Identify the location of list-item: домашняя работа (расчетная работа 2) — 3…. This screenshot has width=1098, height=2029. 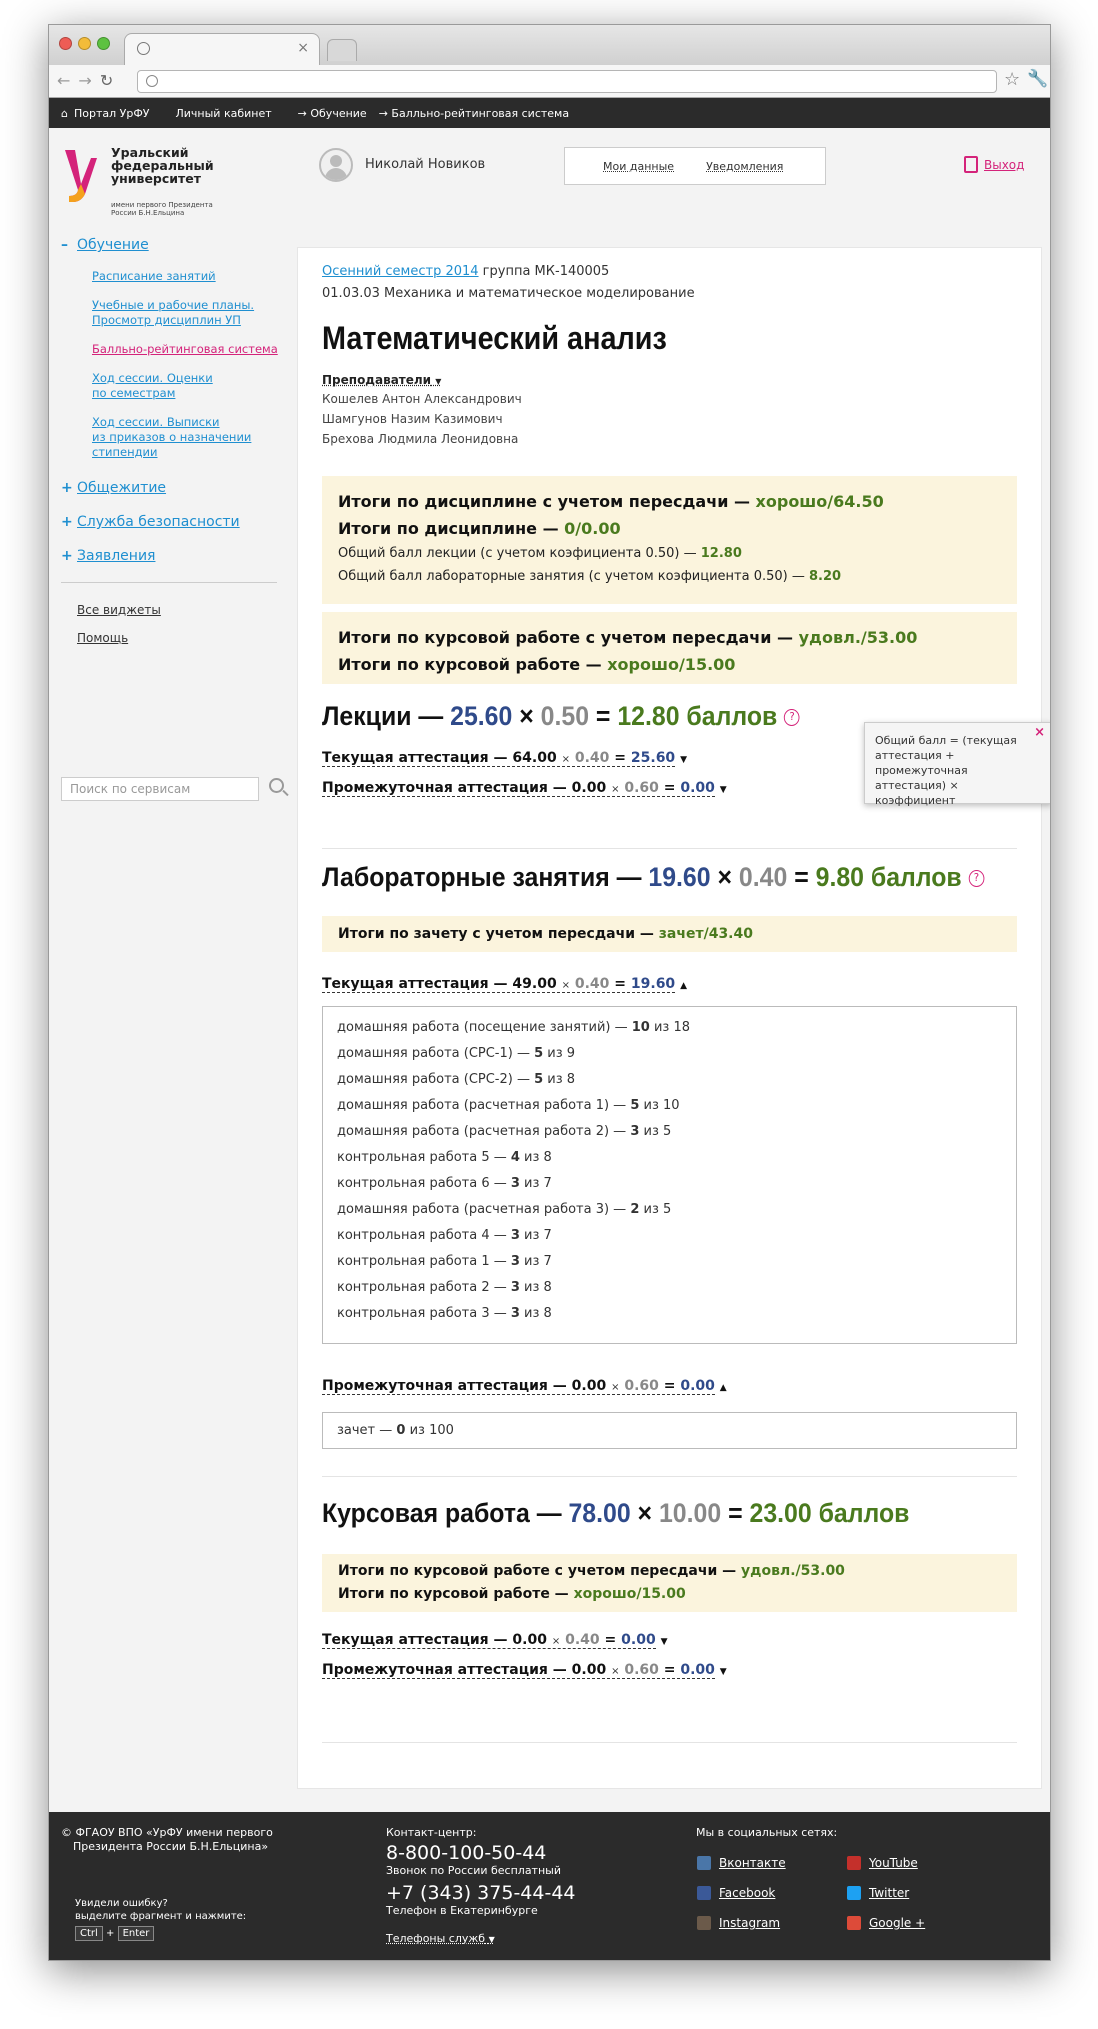
(504, 1131).